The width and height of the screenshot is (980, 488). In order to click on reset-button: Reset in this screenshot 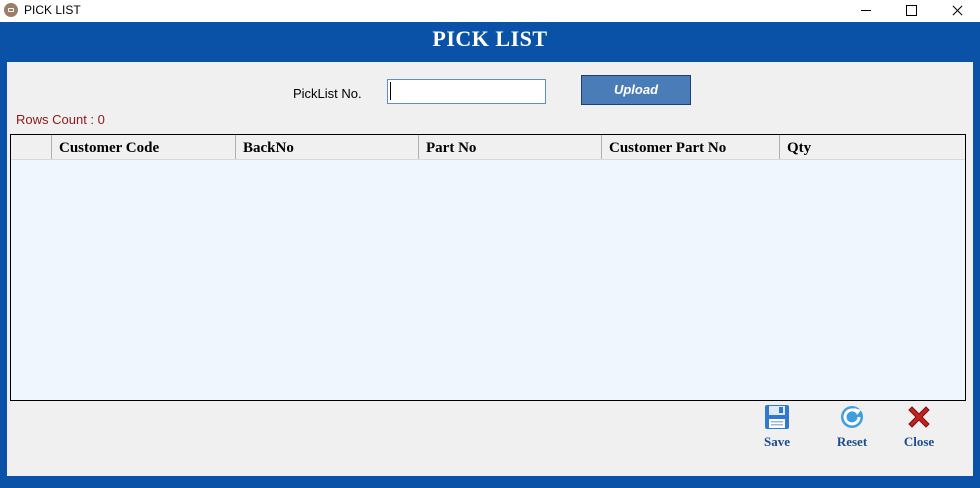, I will do `click(852, 428)`.